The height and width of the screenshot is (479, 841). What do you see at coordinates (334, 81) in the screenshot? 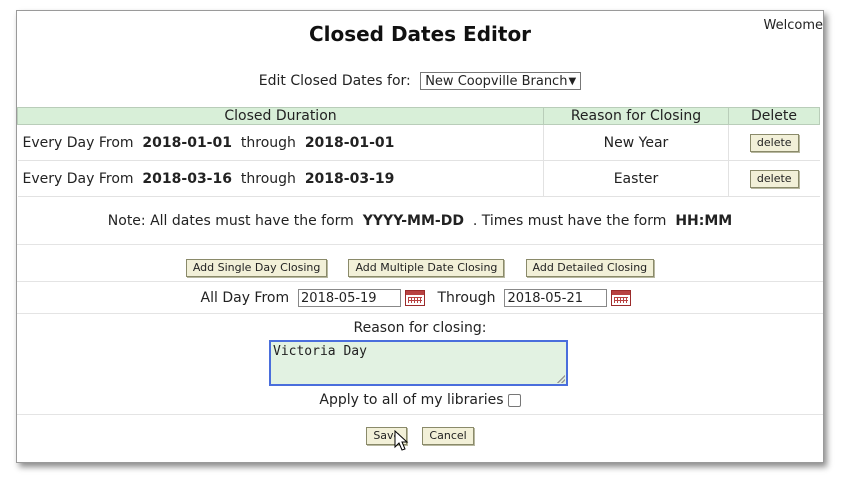
I see `branch-select-label: Edit Closed Dates for:` at bounding box center [334, 81].